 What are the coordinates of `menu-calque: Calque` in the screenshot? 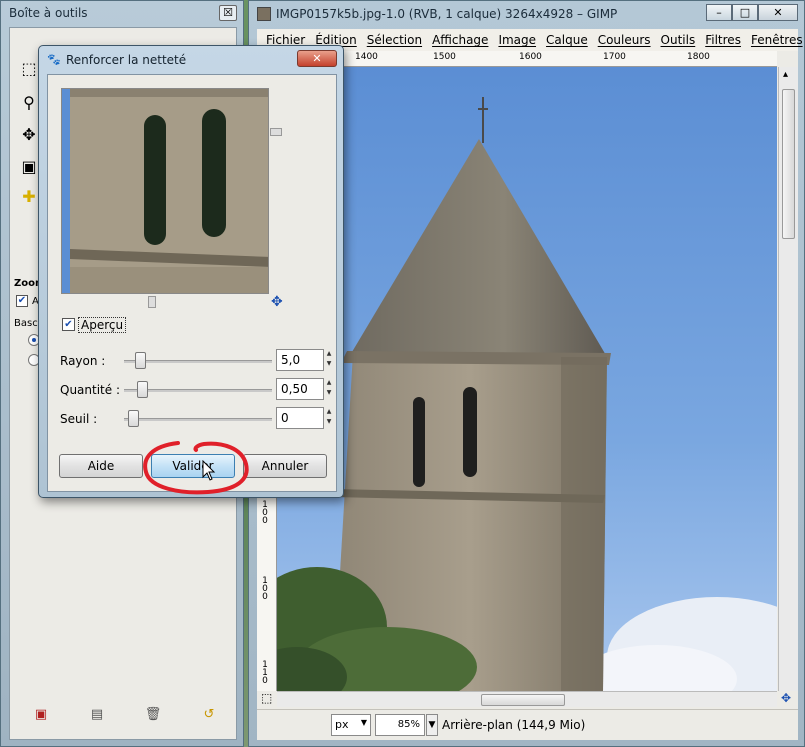 It's located at (567, 40).